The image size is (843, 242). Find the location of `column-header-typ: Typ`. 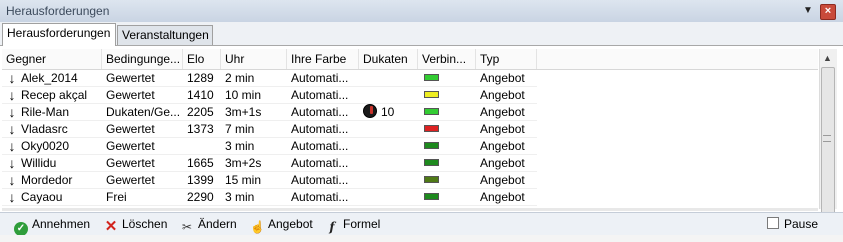

column-header-typ: Typ is located at coordinates (506, 59).